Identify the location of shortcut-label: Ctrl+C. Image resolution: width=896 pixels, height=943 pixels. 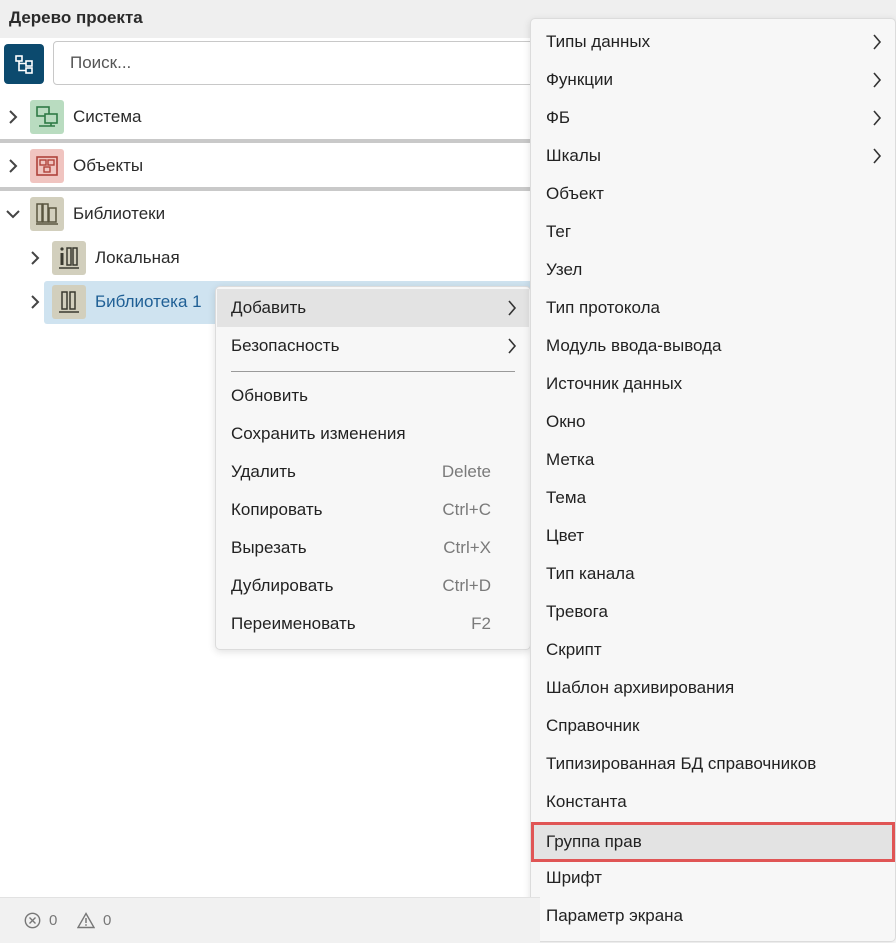
(466, 509).